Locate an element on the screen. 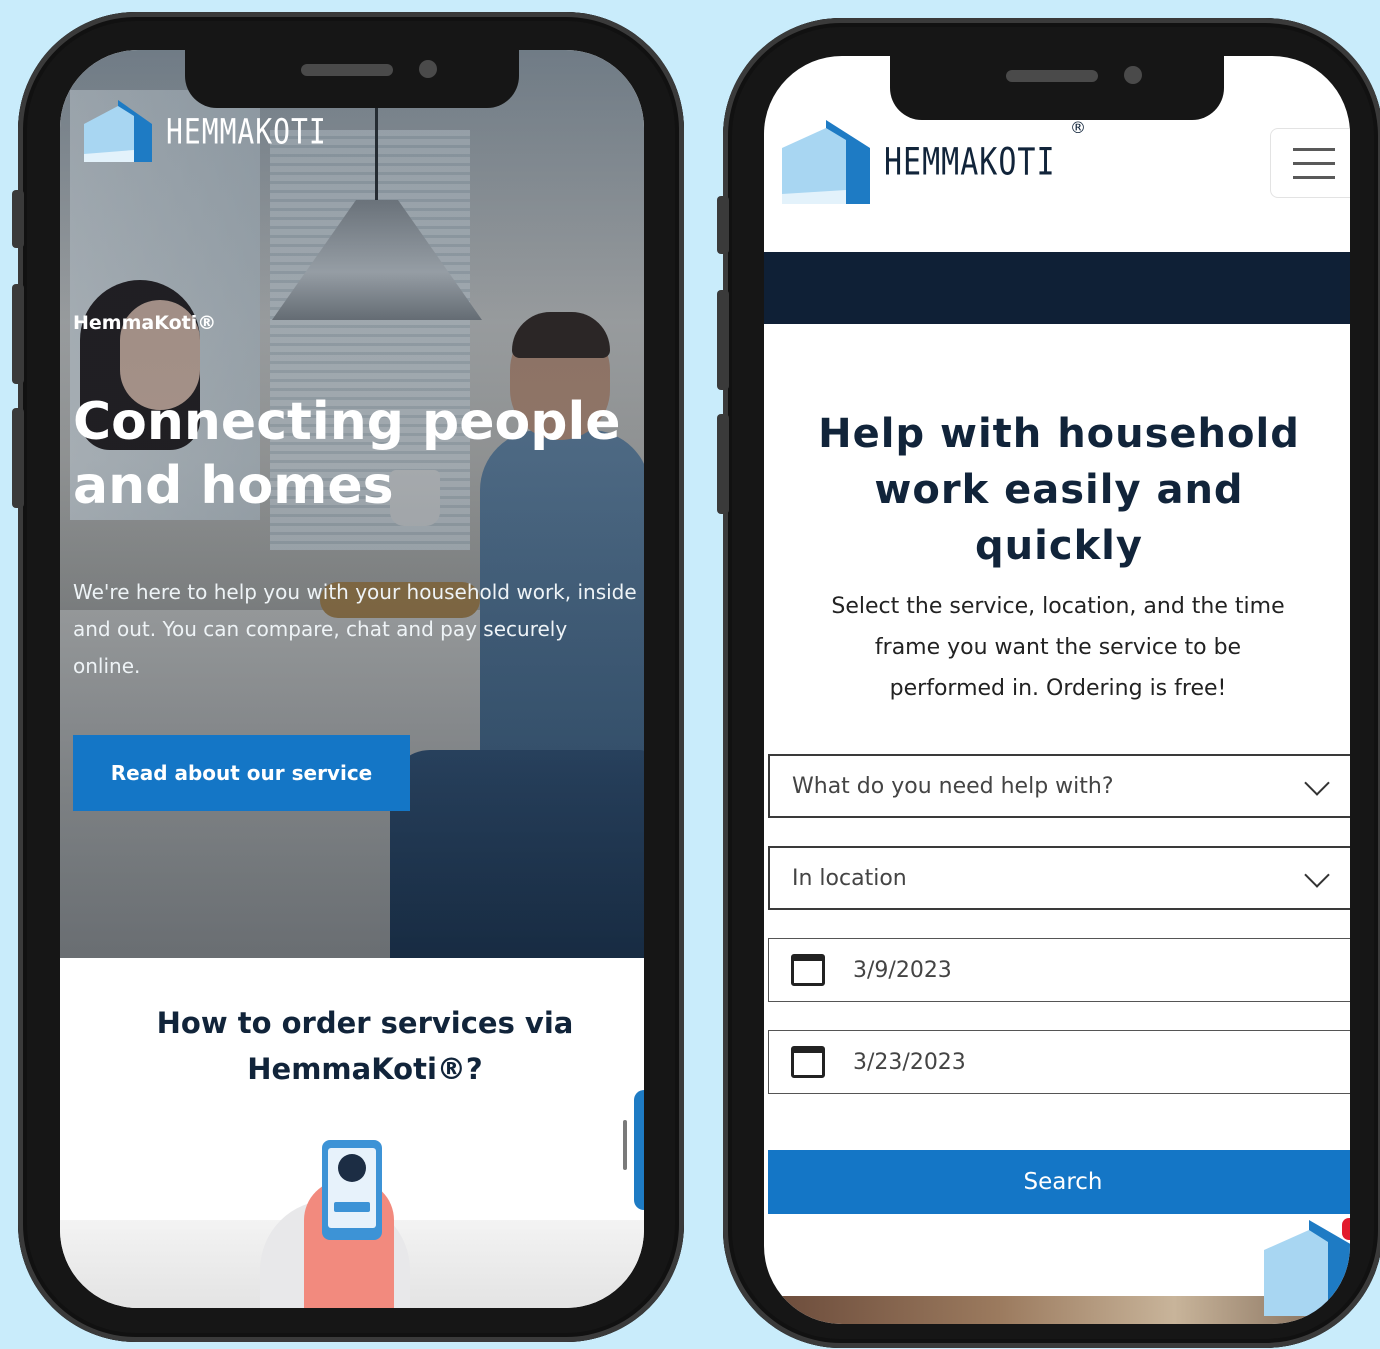  bottom-photo-strip is located at coordinates (1057, 1310).